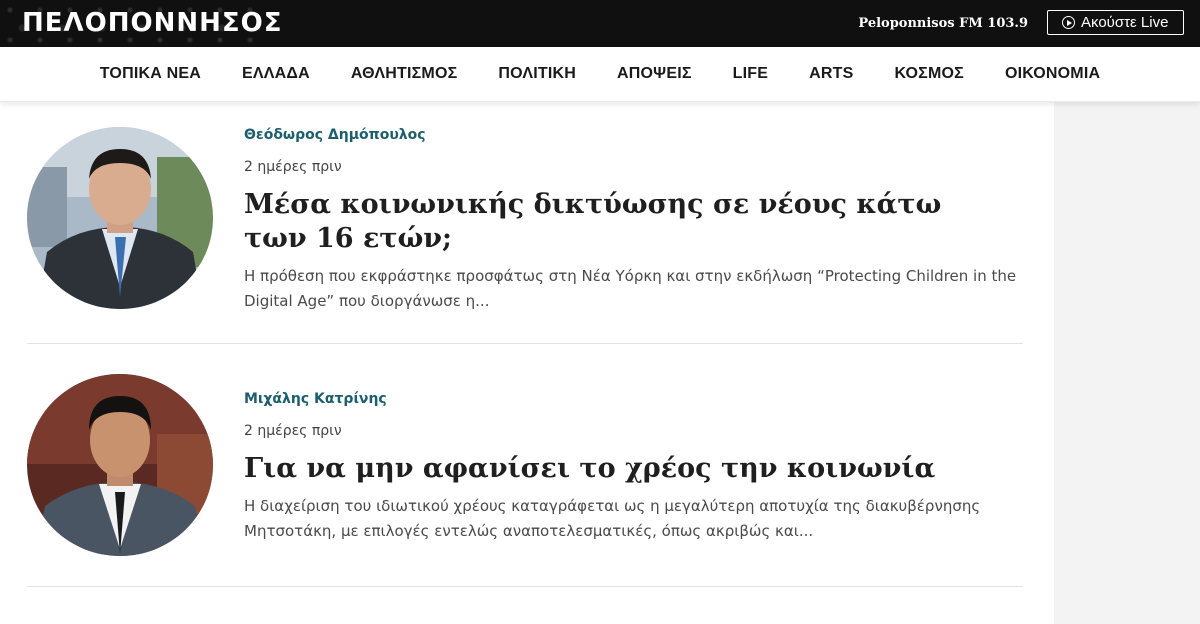 The width and height of the screenshot is (1200, 624). Describe the element at coordinates (943, 23) in the screenshot. I see `radio-station-label: Peloponnisos FM 103.9` at that location.